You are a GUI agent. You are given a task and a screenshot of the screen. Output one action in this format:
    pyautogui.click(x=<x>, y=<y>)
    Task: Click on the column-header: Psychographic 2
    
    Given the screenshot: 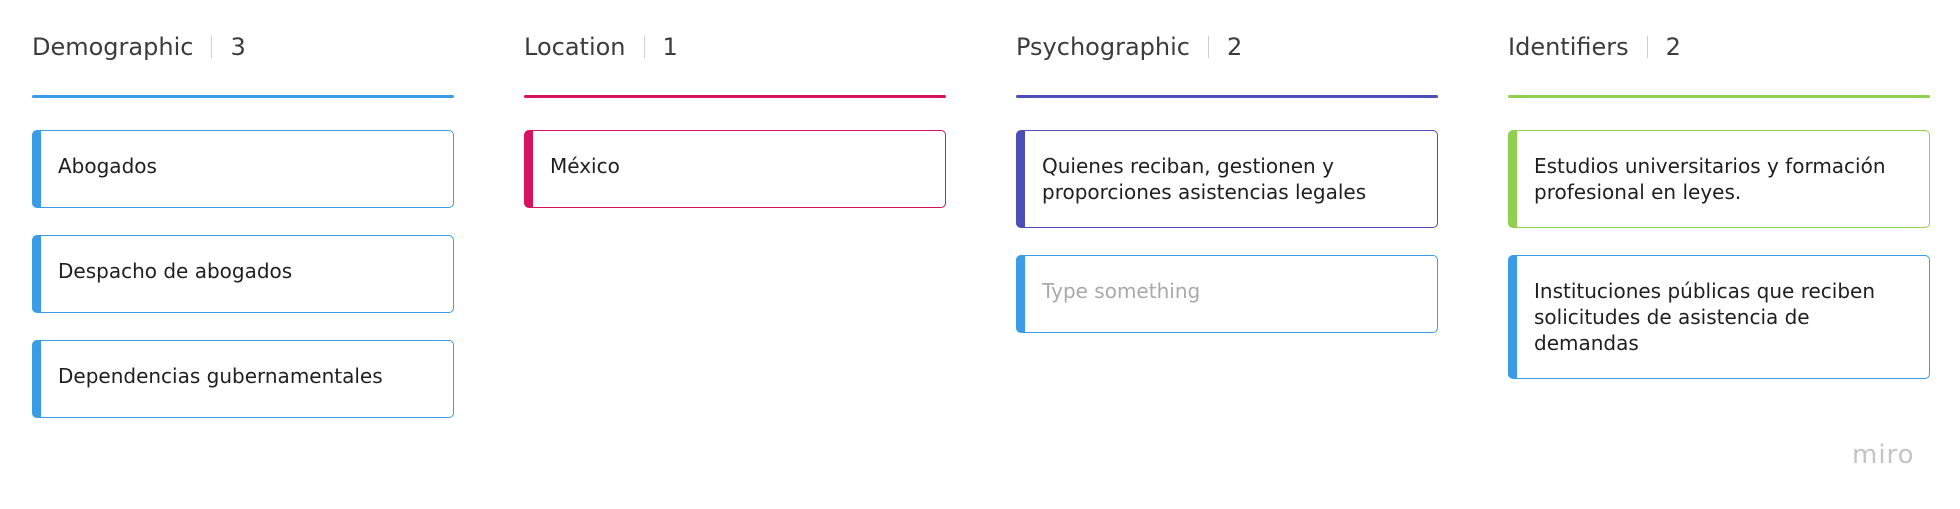 What is the action you would take?
    pyautogui.click(x=1227, y=47)
    